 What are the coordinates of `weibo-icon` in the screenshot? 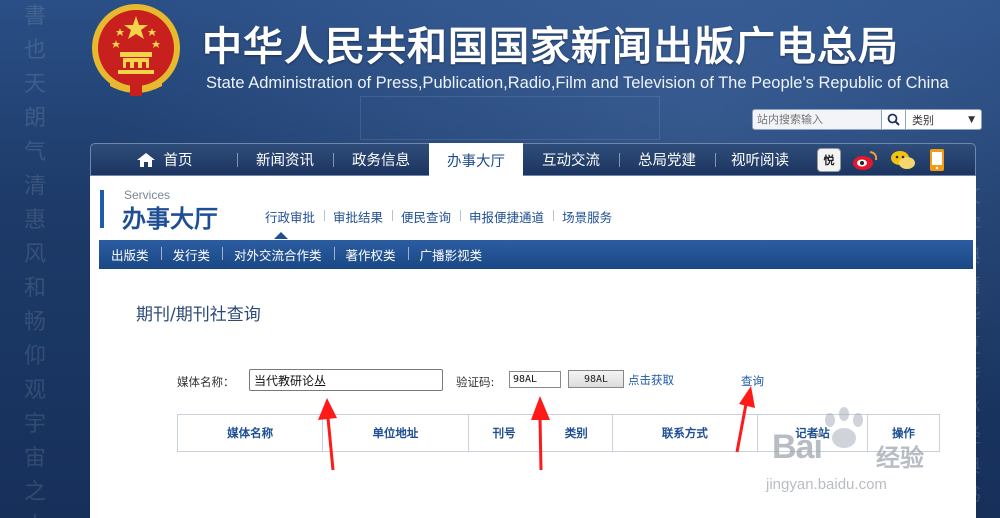 It's located at (865, 160).